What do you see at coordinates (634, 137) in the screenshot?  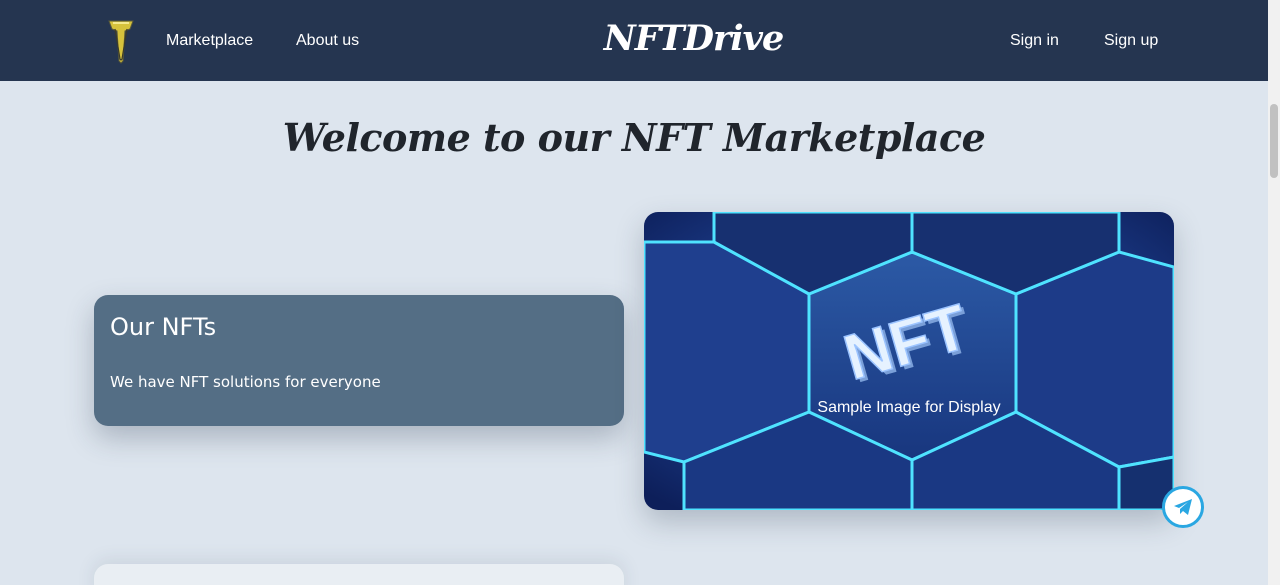 I see `page-headline: Welcome to our NFT Marketplace` at bounding box center [634, 137].